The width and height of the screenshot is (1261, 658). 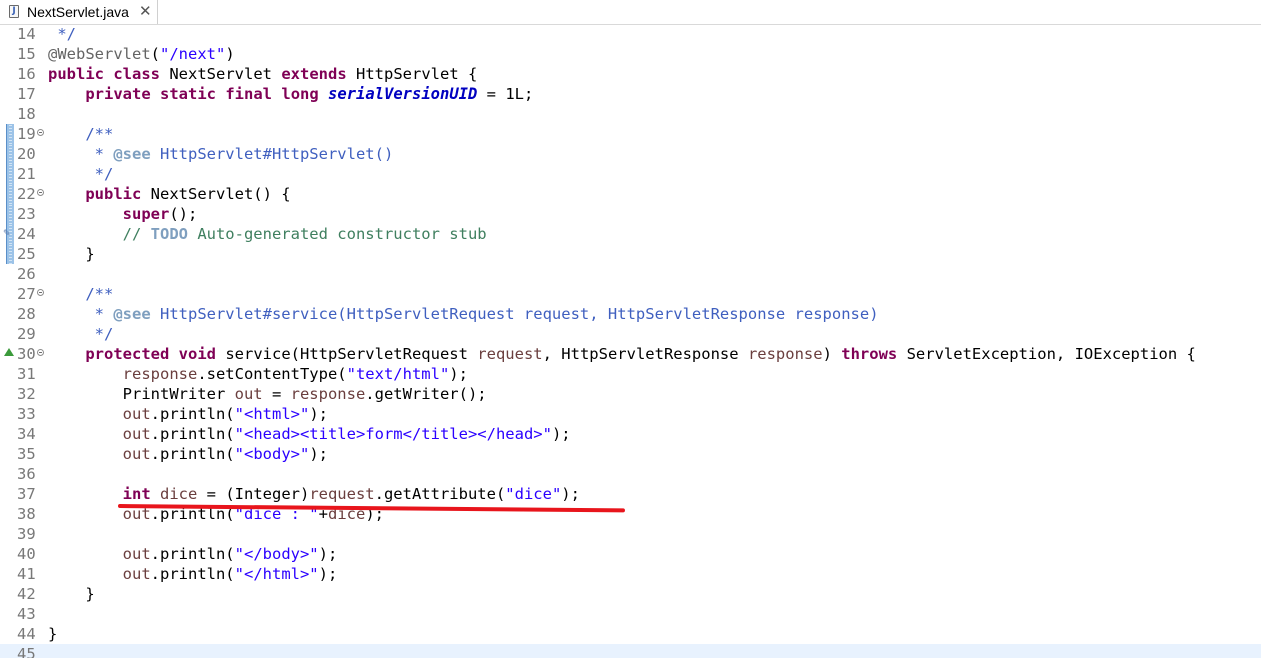 What do you see at coordinates (630, 651) in the screenshot?
I see `code-line: 45` at bounding box center [630, 651].